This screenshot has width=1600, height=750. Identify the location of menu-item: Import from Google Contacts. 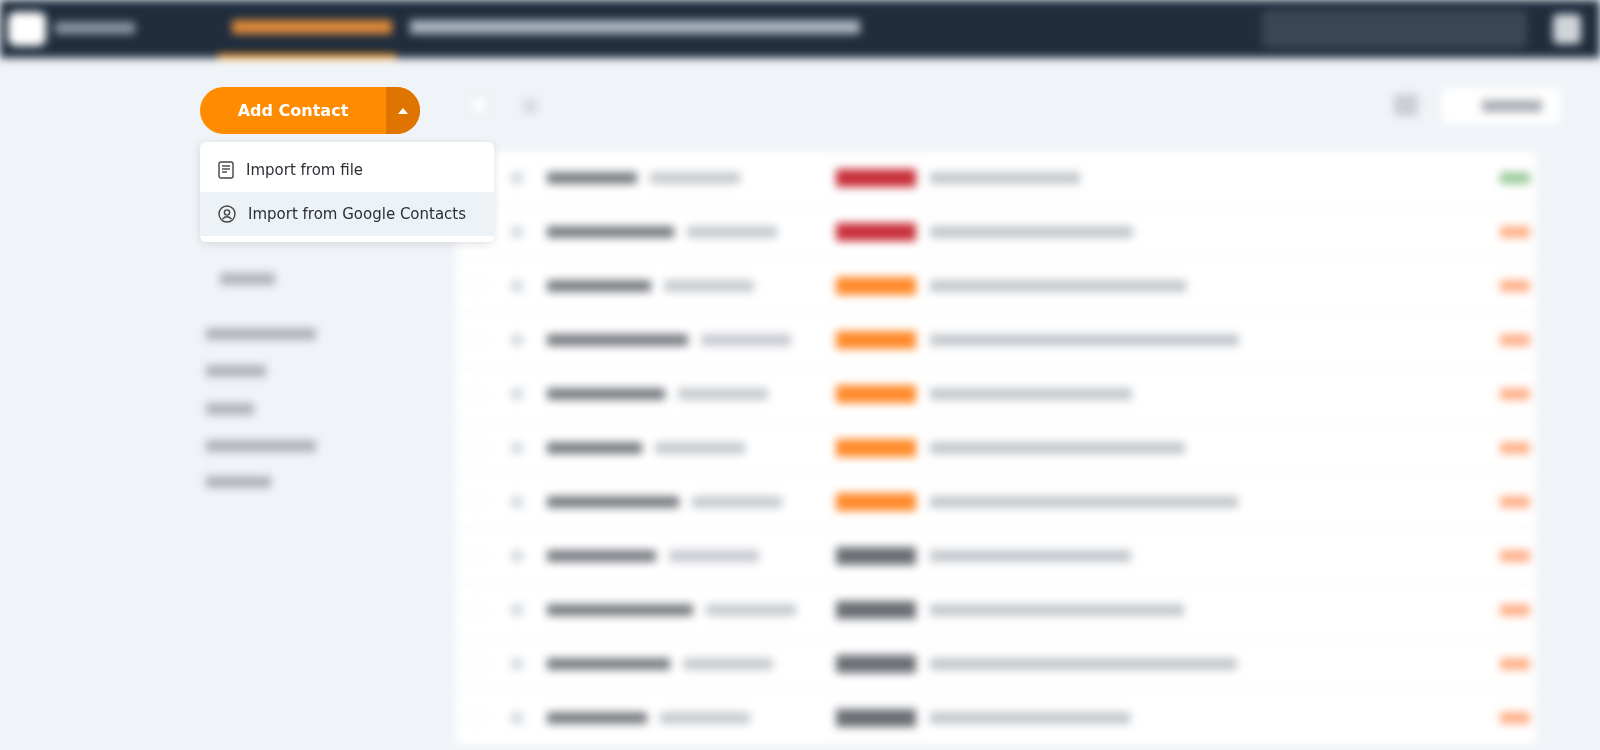
(347, 214).